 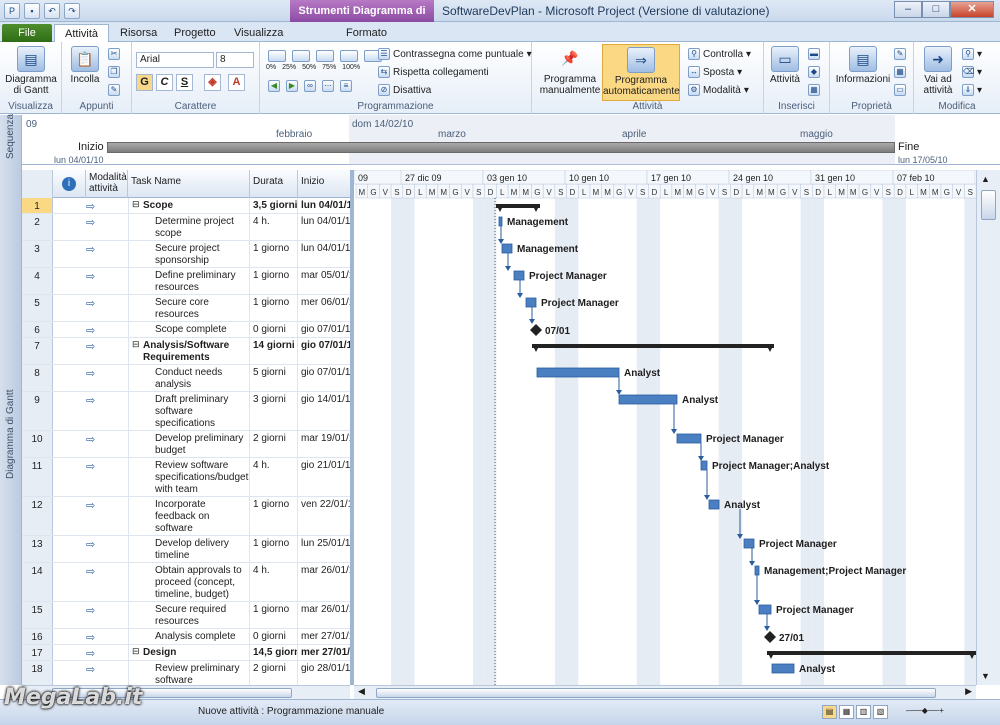 I want to click on tab-progetto: Progetto, so click(x=195, y=33).